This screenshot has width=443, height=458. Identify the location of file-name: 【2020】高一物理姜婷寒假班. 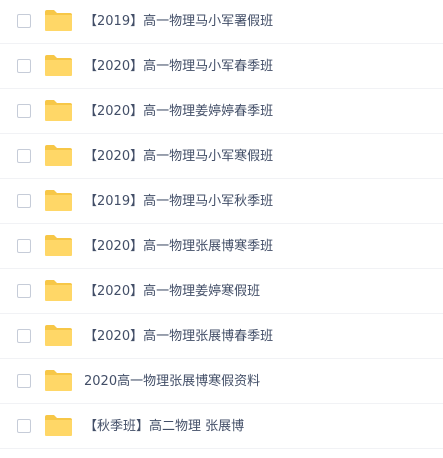
(172, 292).